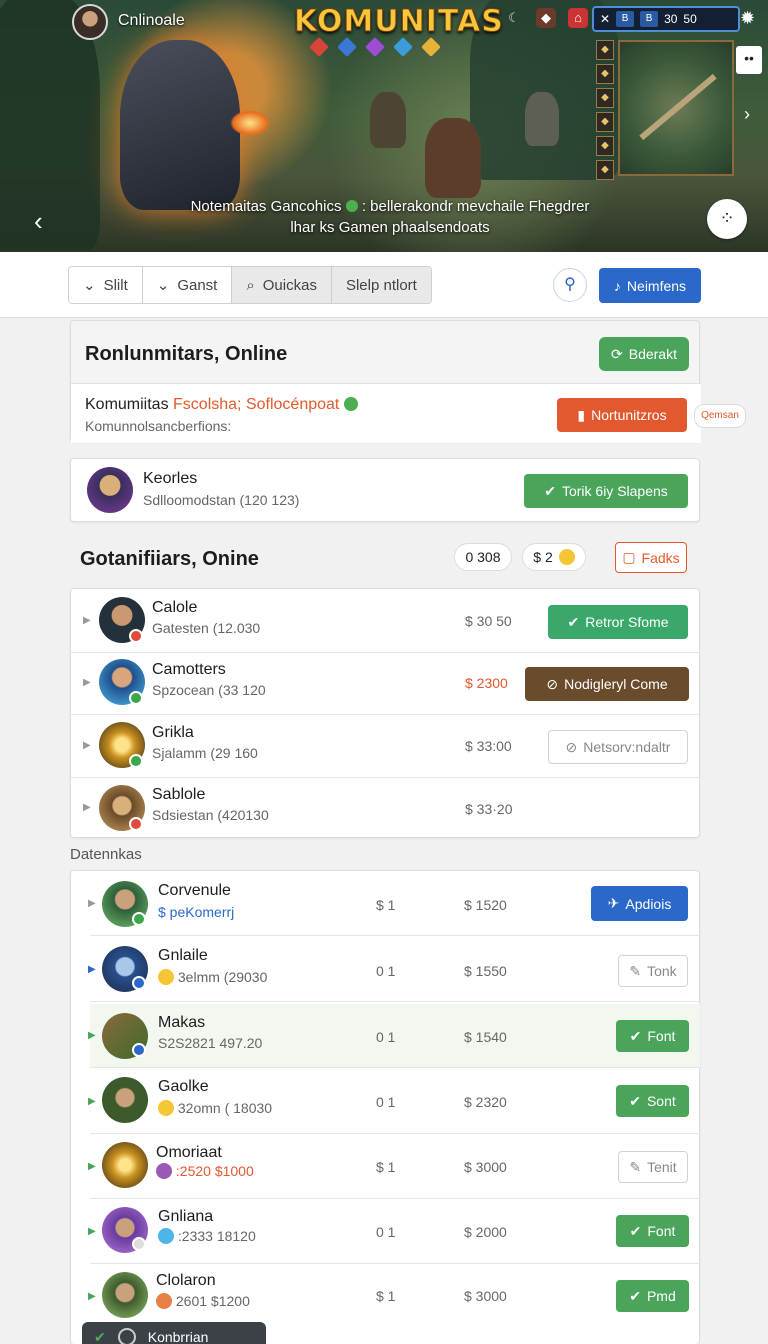 This screenshot has height=1344, width=768. I want to click on list-item: ▶ Gnlaile 3elmm (29030 0 1 $ 1550 ✎ Tonk, so click(394, 970).